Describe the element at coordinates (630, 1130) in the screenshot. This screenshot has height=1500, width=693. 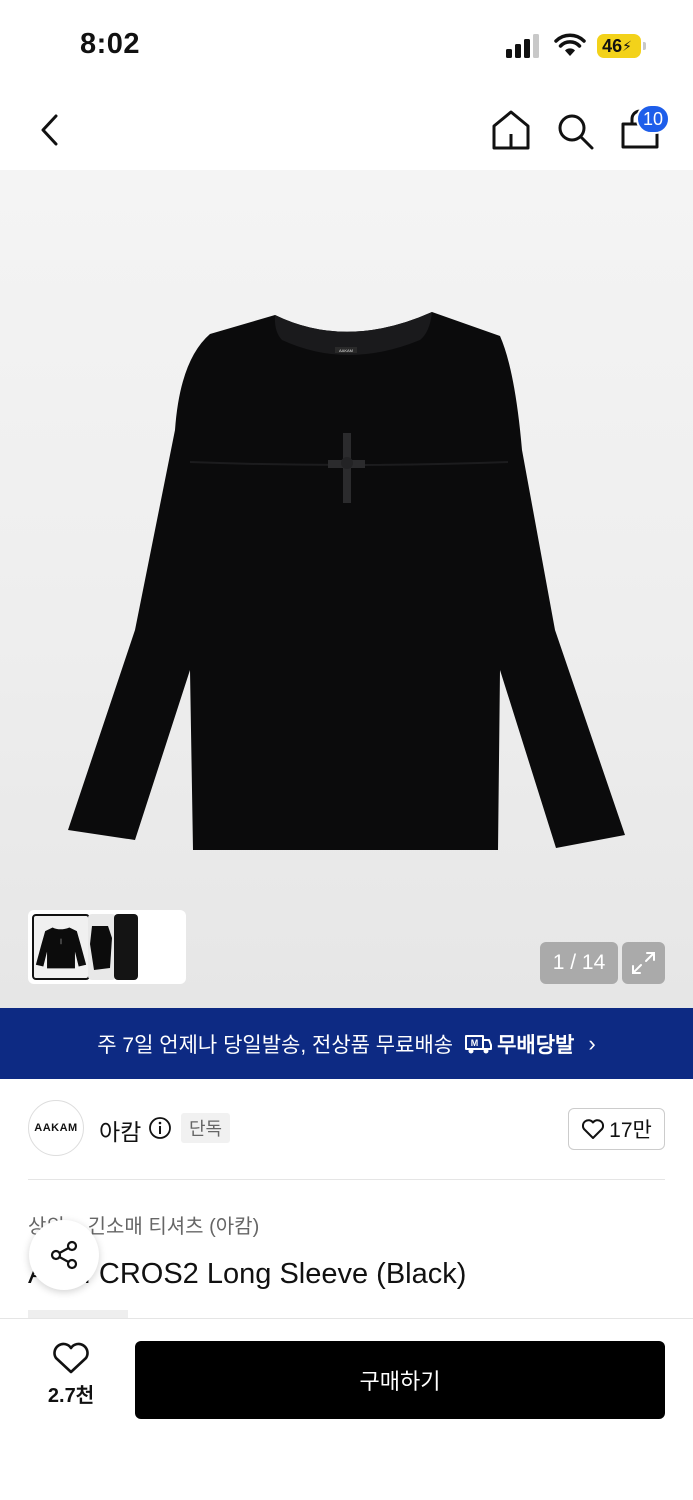
I see `brand-like-count: 17만` at that location.